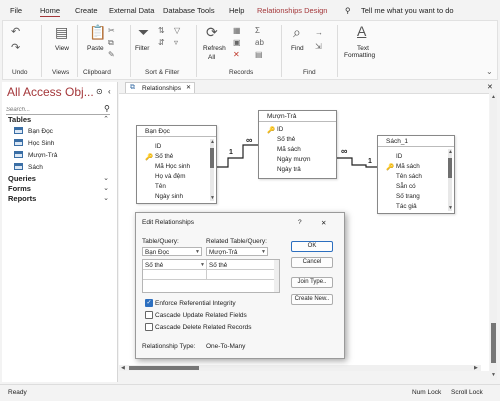  I want to click on table-window-title: Bạn Đọc, so click(176, 131).